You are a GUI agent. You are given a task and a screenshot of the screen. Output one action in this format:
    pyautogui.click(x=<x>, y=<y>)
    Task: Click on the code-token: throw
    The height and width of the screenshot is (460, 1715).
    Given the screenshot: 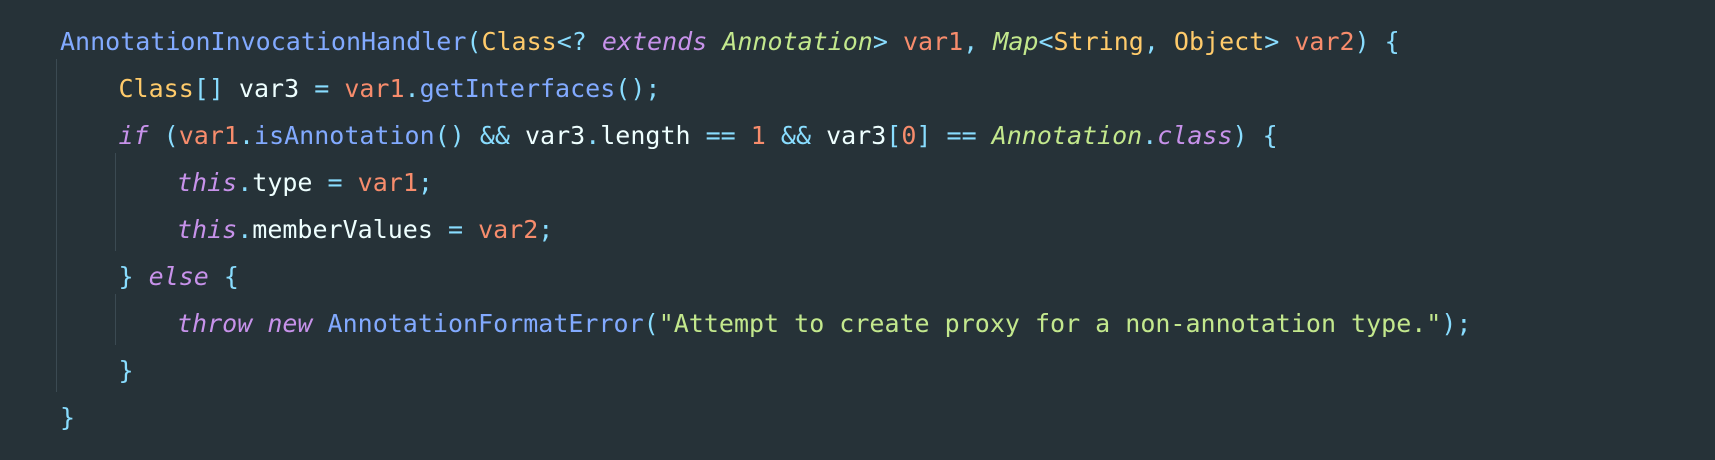 What is the action you would take?
    pyautogui.click(x=215, y=323)
    